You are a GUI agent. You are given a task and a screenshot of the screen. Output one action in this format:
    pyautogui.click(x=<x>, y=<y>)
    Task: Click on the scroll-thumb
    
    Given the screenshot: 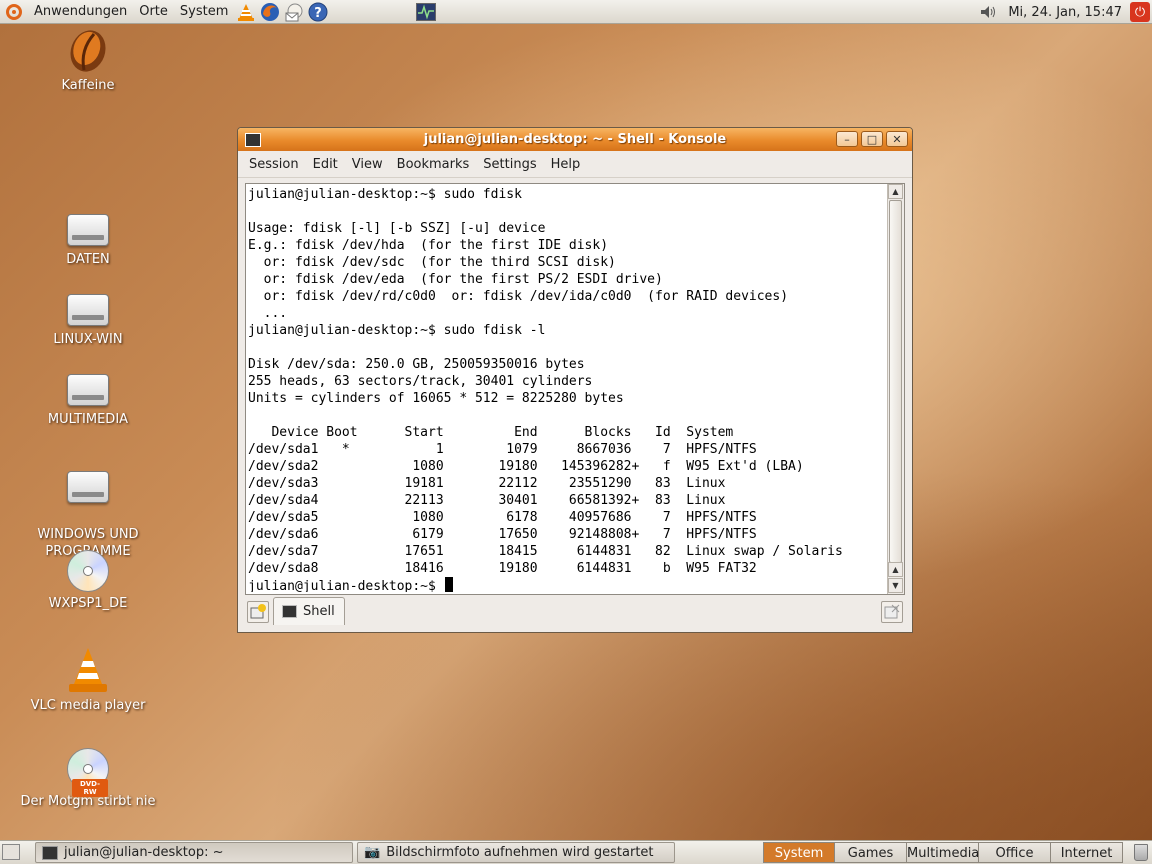 What is the action you would take?
    pyautogui.click(x=895, y=381)
    